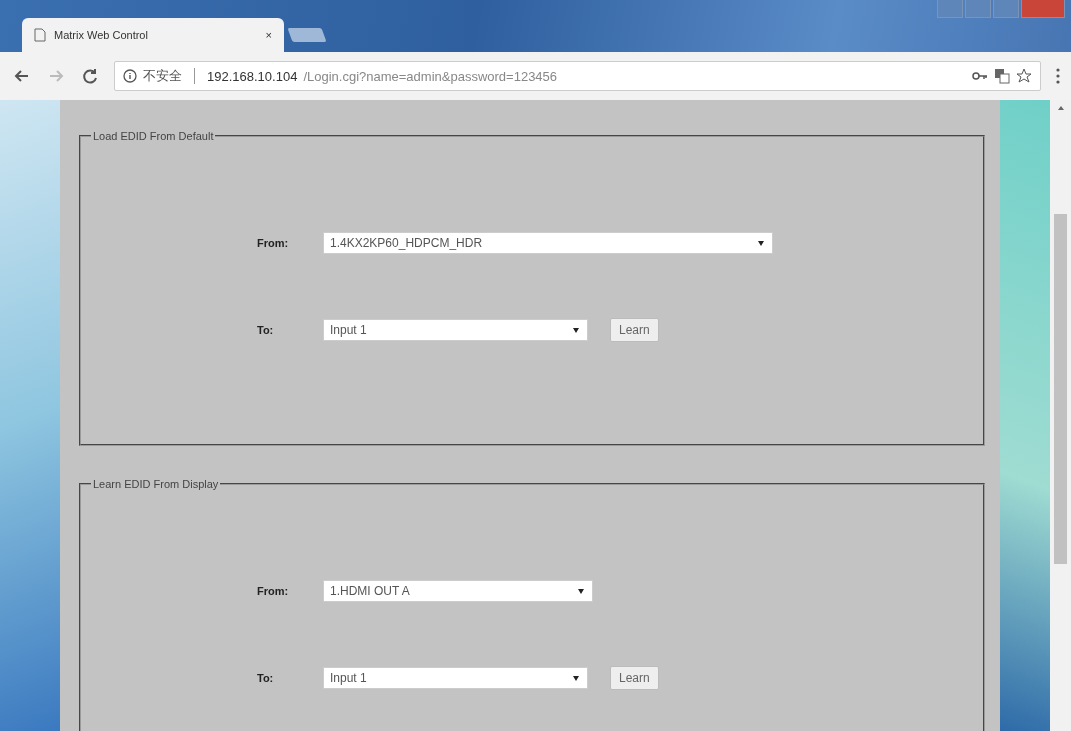 The height and width of the screenshot is (731, 1071). I want to click on security-label: 不安全, so click(162, 76).